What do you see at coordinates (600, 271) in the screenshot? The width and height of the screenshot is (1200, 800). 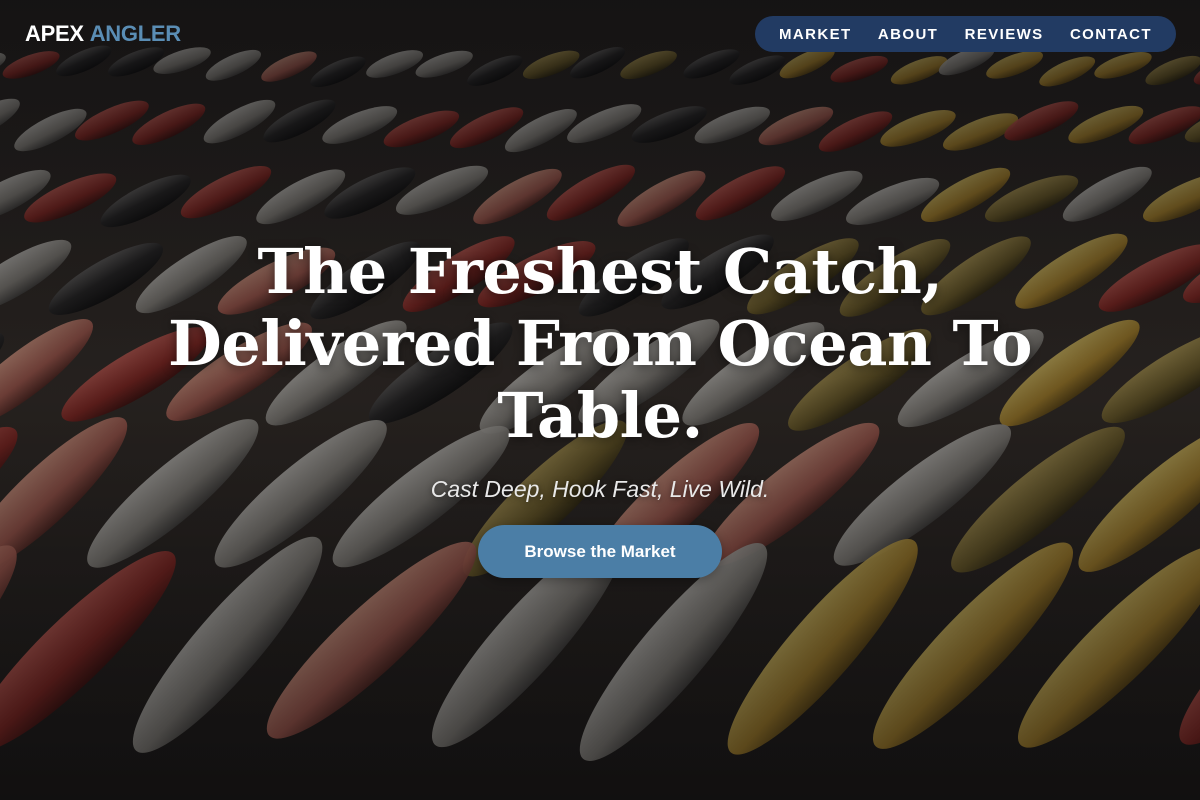 I see `hero-headline-line-1: The Freshest Catch,` at bounding box center [600, 271].